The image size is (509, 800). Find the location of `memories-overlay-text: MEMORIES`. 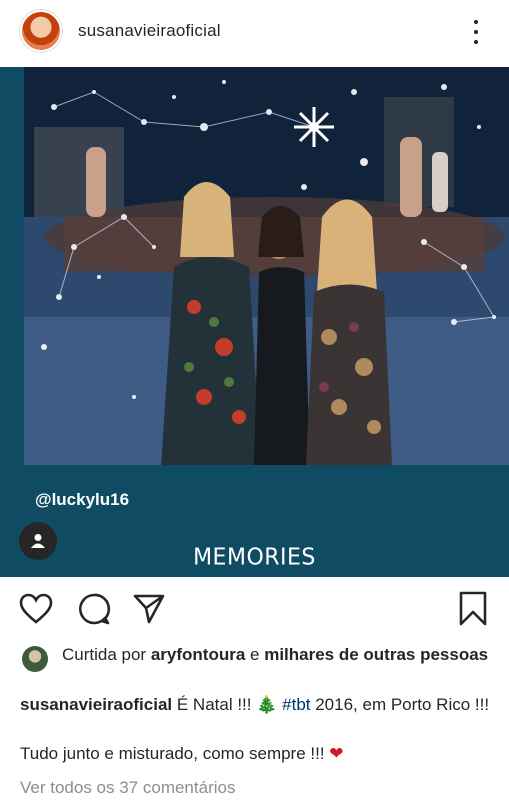

memories-overlay-text: MEMORIES is located at coordinates (254, 557).